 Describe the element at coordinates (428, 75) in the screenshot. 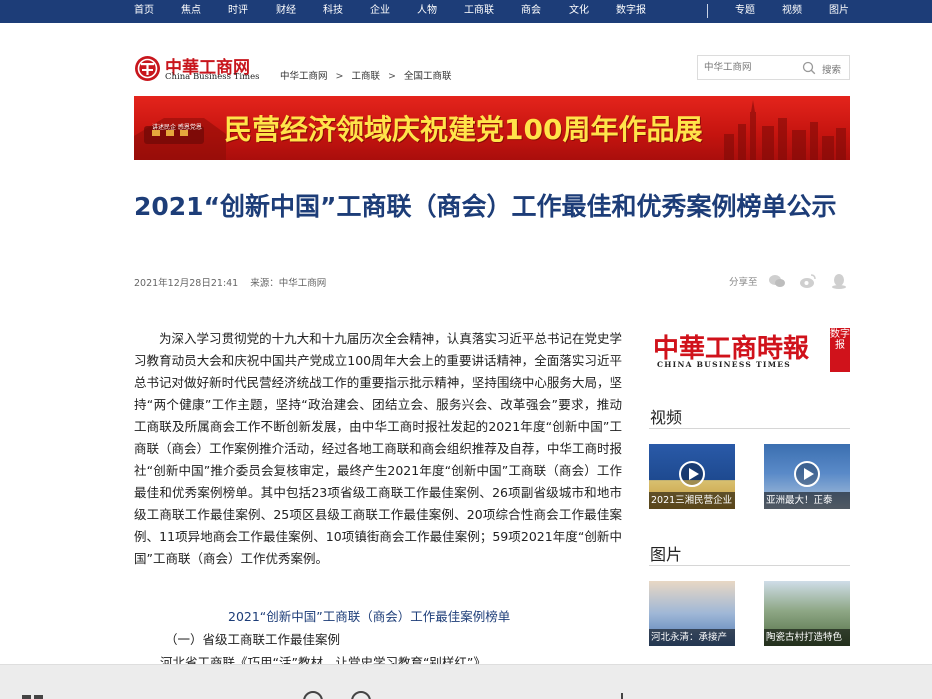

I see `breadcrumb-item: 全国工商联` at that location.